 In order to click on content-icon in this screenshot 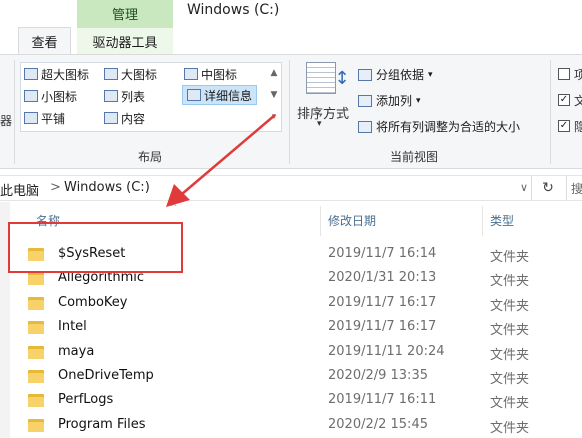, I will do `click(111, 118)`.